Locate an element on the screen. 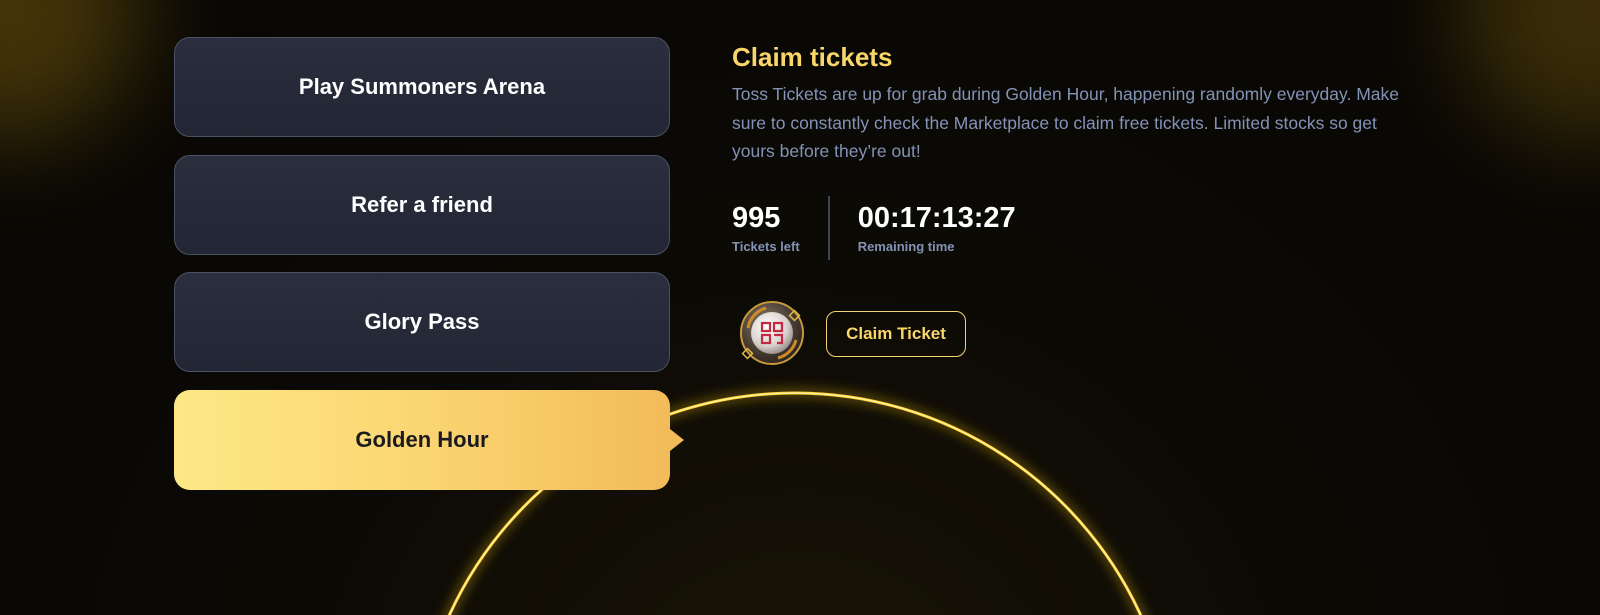  tab-play-summoners-arena: Play Summoners Arena is located at coordinates (422, 87).